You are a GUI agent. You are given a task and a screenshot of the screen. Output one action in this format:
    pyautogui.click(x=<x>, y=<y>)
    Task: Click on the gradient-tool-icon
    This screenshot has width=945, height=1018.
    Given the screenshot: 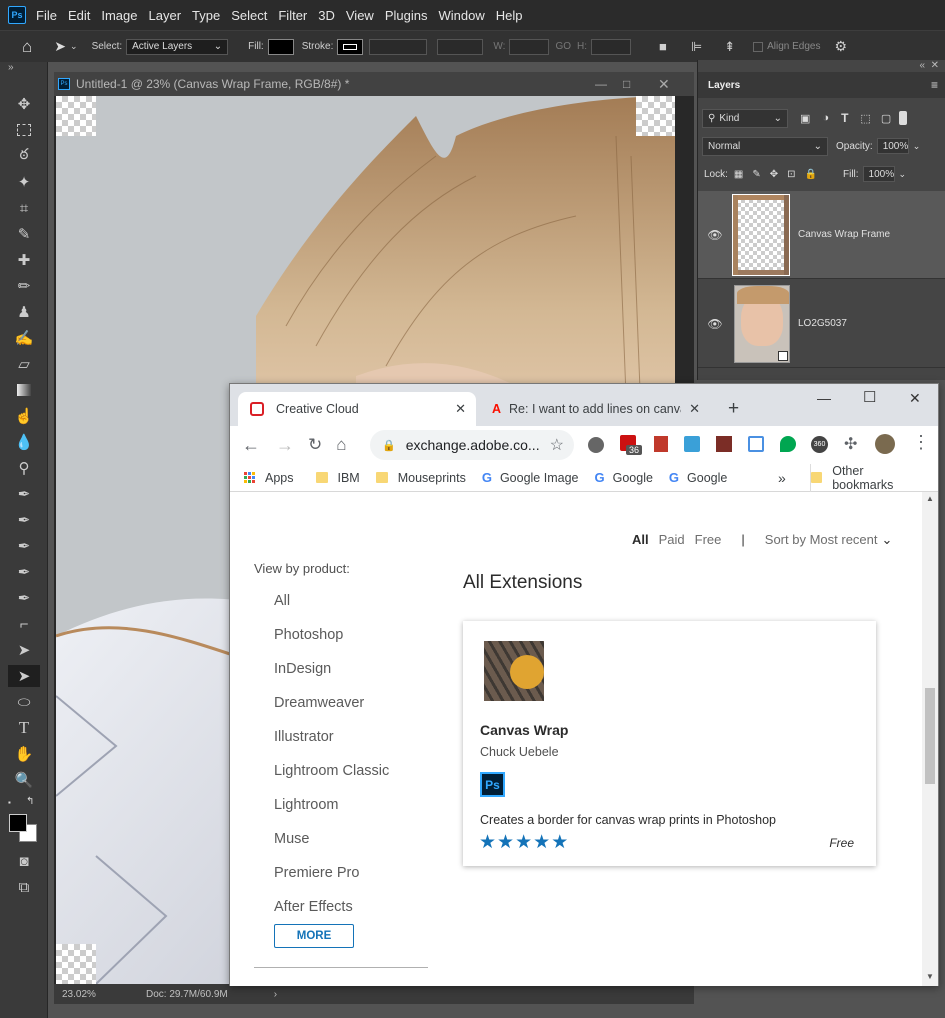 What is the action you would take?
    pyautogui.click(x=24, y=390)
    